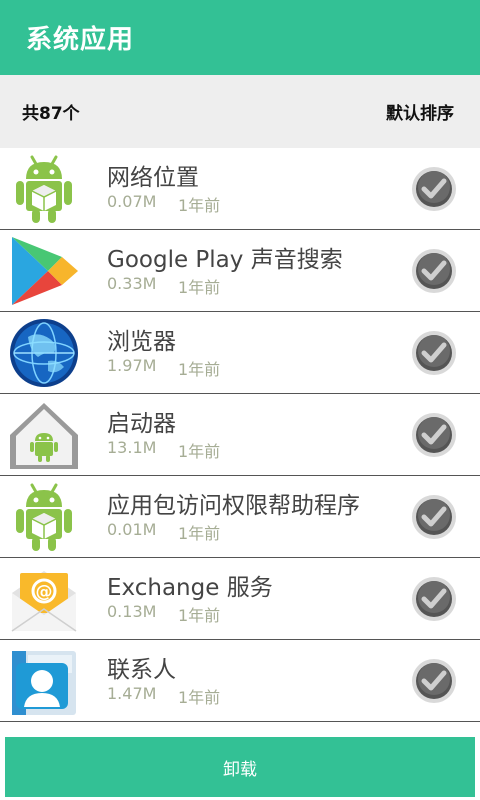 The image size is (480, 800). What do you see at coordinates (44, 271) in the screenshot?
I see `play-store-icon` at bounding box center [44, 271].